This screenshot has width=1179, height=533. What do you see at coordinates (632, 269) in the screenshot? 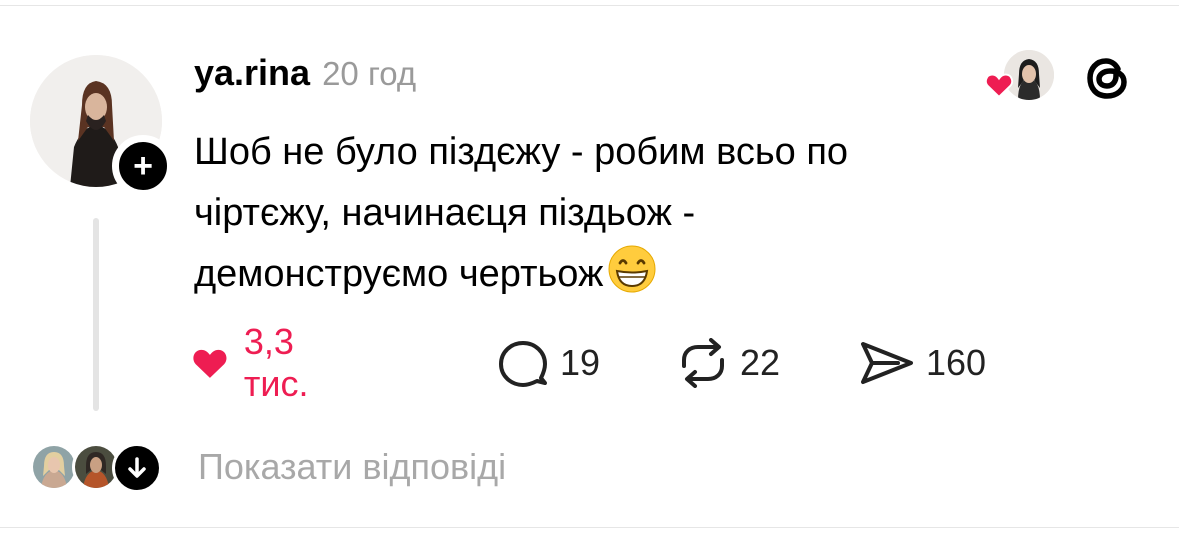
I see `grinning-face-emoji` at bounding box center [632, 269].